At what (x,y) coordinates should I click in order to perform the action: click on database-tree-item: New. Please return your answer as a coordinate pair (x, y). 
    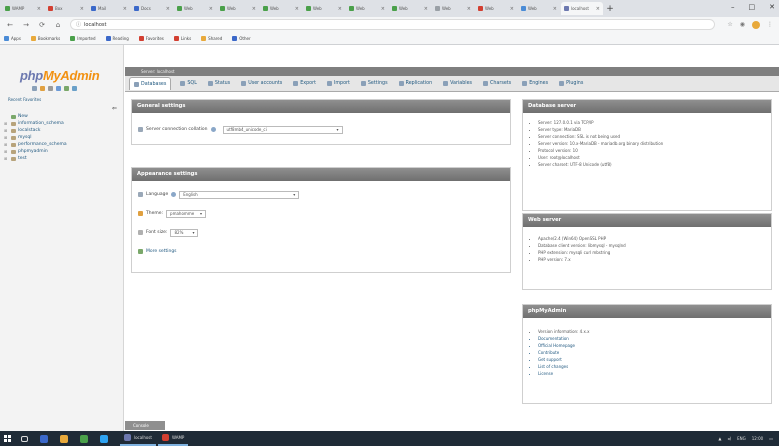
    Looking at the image, I should click on (35, 116).